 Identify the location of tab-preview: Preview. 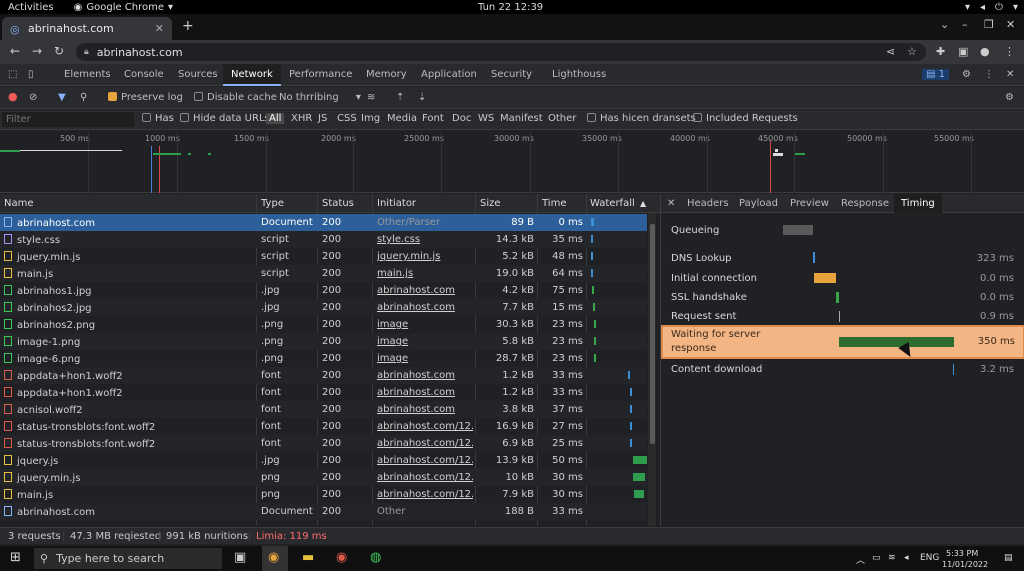
(809, 203).